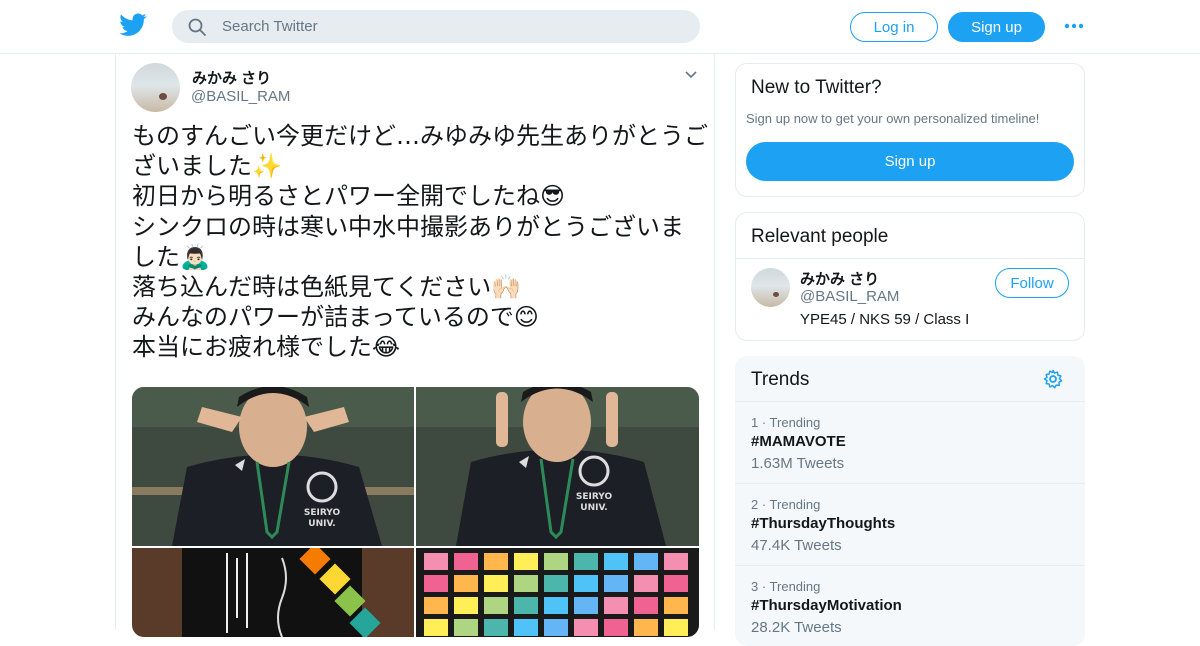 This screenshot has width=1200, height=646. I want to click on search-icon, so click(197, 27).